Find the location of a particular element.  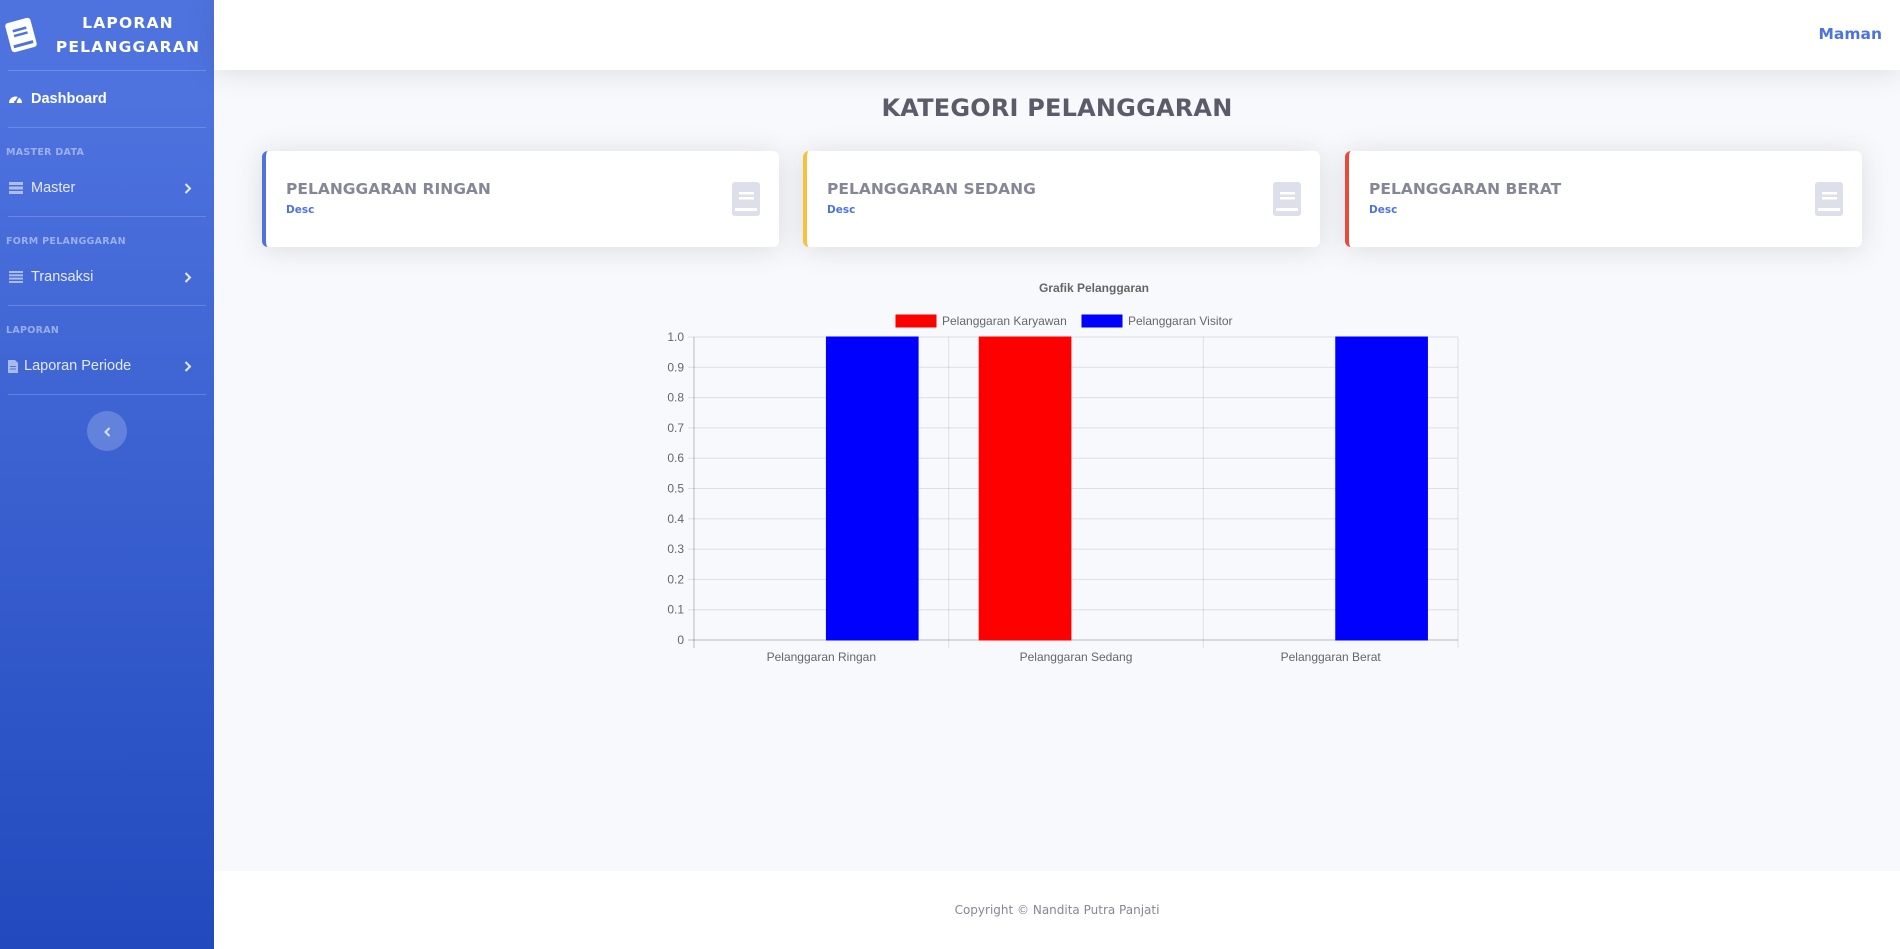

card-title: PELANGGARAN SEDANG is located at coordinates (931, 189).